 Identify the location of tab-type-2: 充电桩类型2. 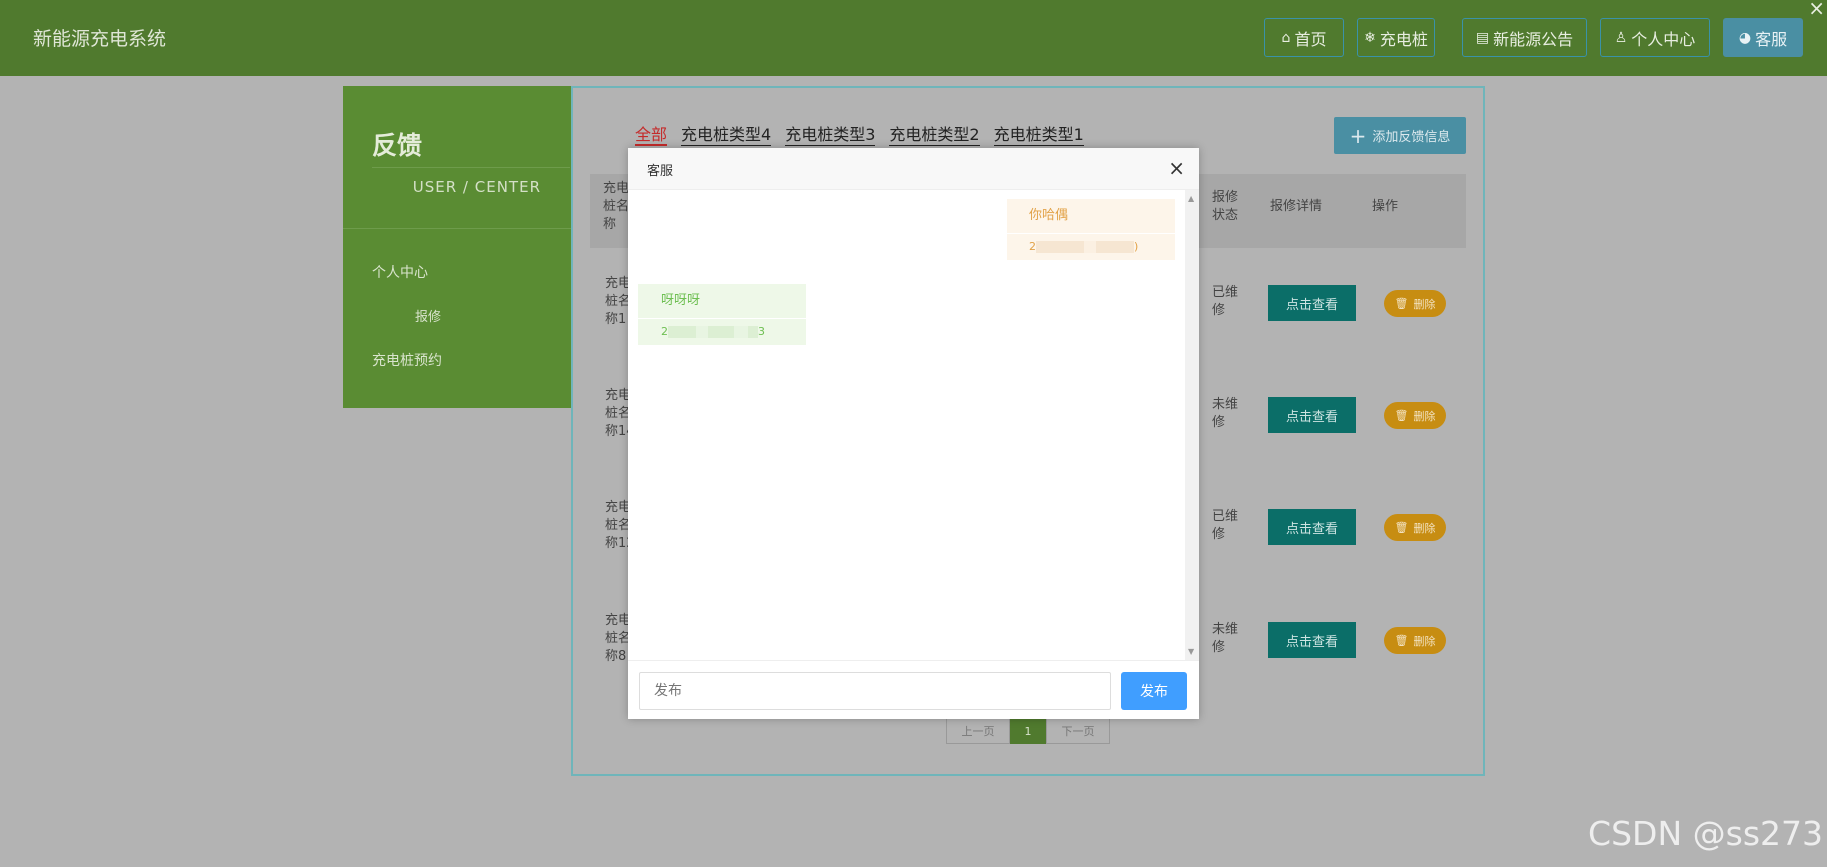
(934, 136).